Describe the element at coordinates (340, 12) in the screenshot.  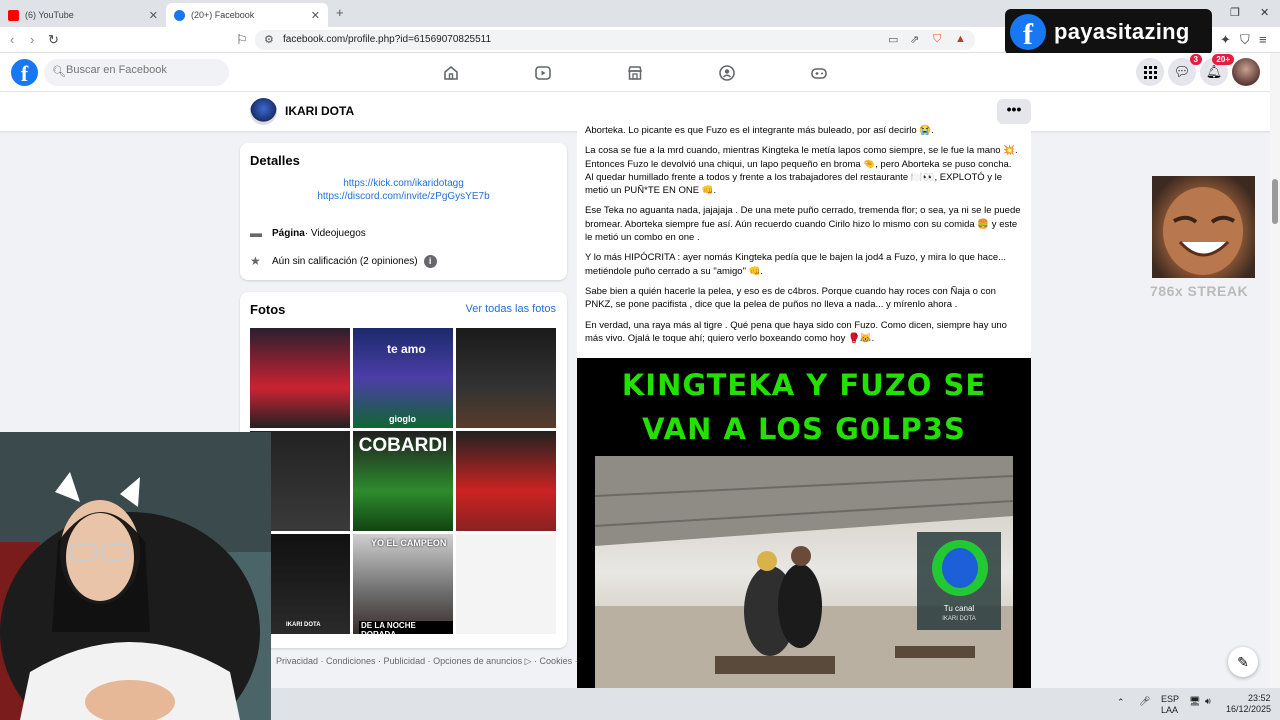
I see `new-tab-button: +` at that location.